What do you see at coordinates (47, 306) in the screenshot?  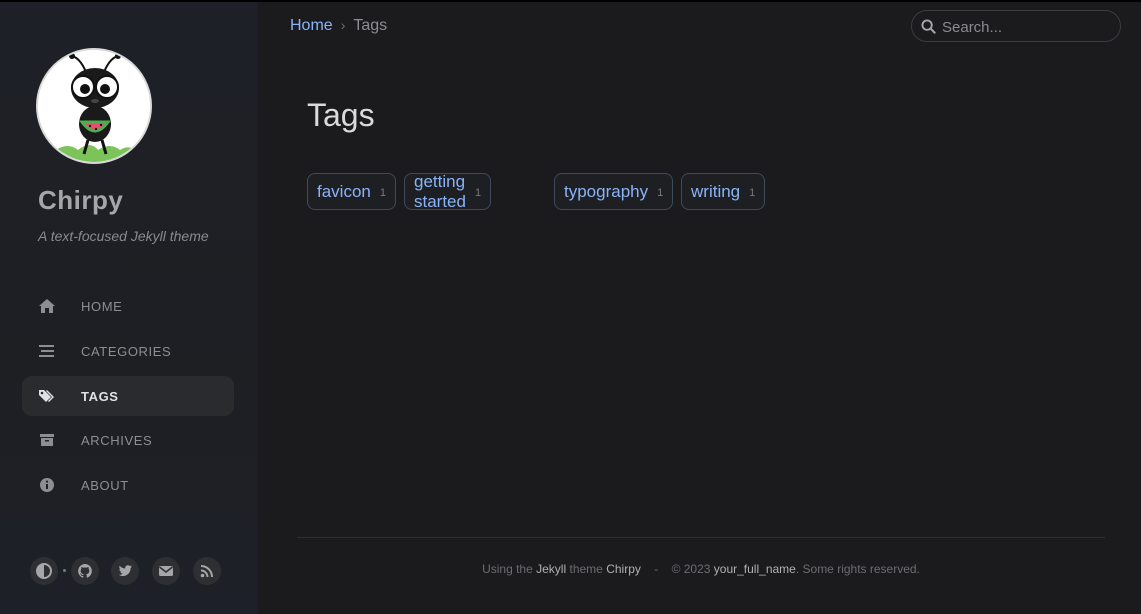 I see `home-icon` at bounding box center [47, 306].